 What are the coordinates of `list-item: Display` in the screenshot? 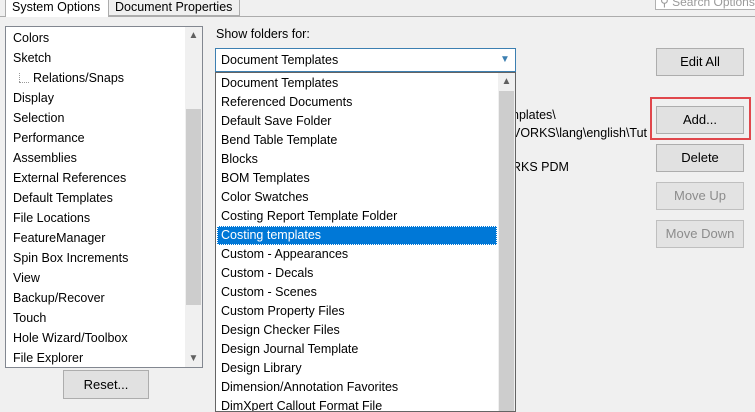 It's located at (33, 98).